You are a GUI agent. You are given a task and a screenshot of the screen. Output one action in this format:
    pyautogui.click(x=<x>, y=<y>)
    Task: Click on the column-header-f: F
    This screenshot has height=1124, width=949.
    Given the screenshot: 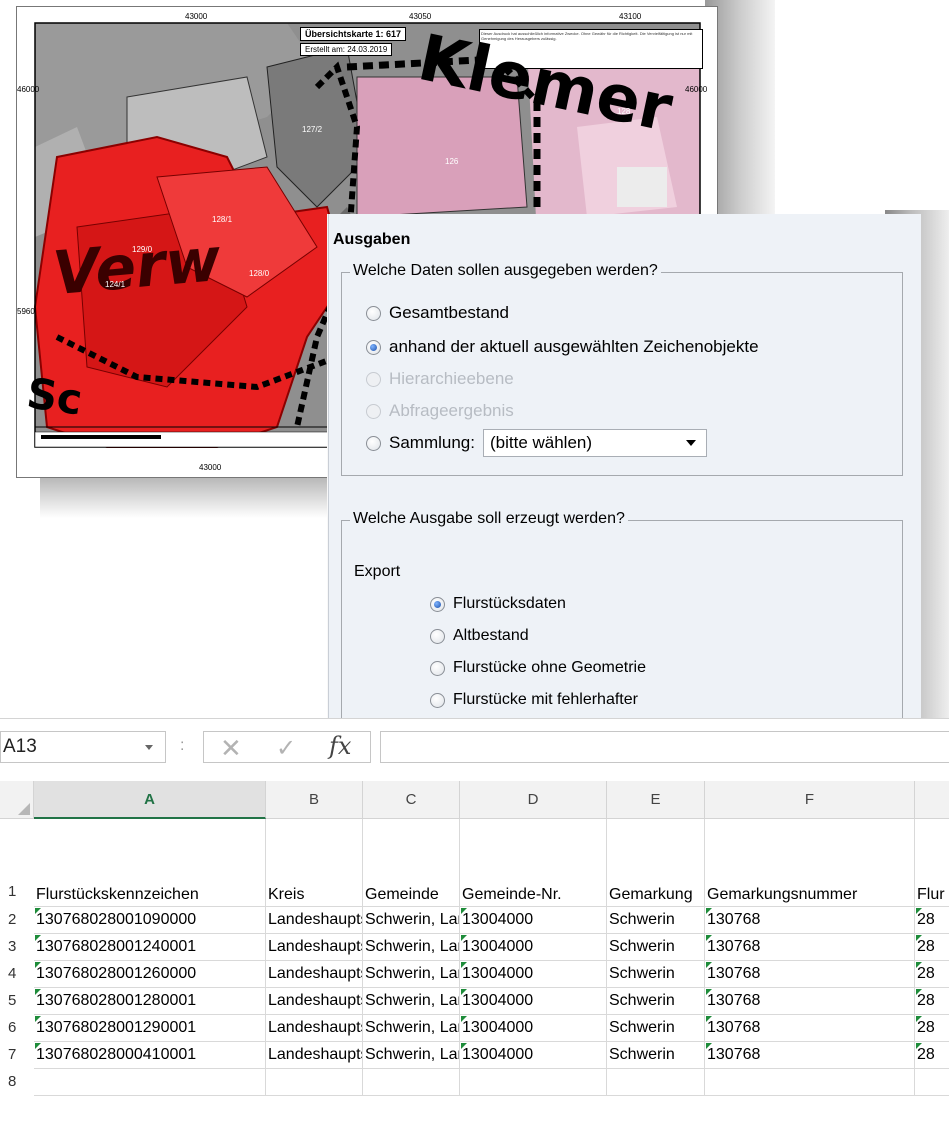 What is the action you would take?
    pyautogui.click(x=810, y=800)
    